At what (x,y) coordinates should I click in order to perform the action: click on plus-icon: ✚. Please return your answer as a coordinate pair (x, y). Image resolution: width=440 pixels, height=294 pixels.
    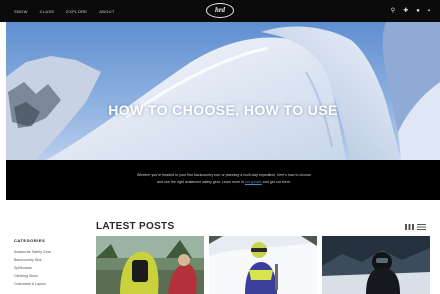
    Looking at the image, I should click on (405, 11).